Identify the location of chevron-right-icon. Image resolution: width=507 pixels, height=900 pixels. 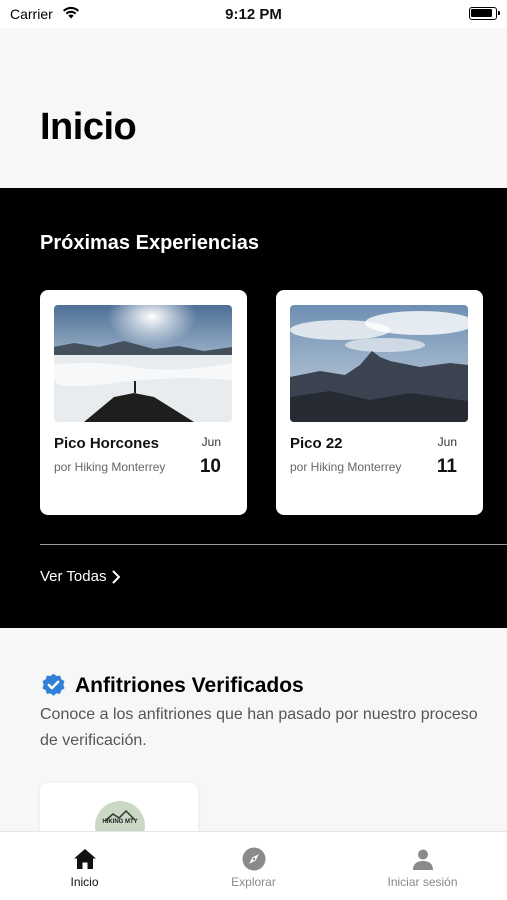
(116, 576).